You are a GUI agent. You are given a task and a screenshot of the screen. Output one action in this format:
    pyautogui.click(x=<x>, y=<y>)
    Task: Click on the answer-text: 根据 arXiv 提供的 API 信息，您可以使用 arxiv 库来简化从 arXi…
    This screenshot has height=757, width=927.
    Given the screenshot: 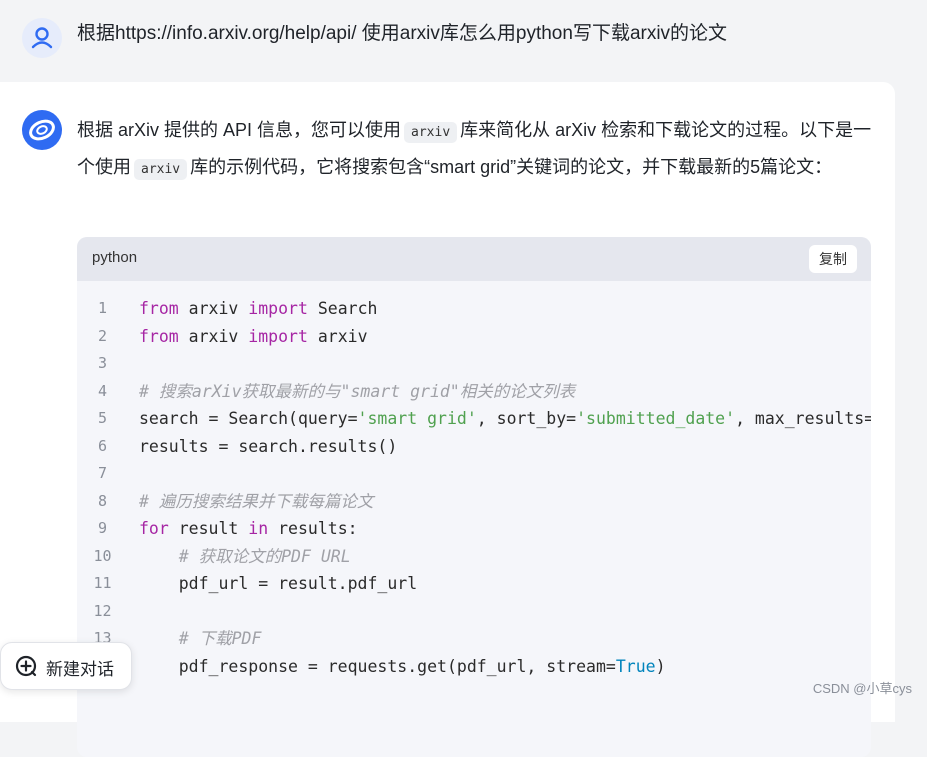 What is the action you would take?
    pyautogui.click(x=477, y=150)
    